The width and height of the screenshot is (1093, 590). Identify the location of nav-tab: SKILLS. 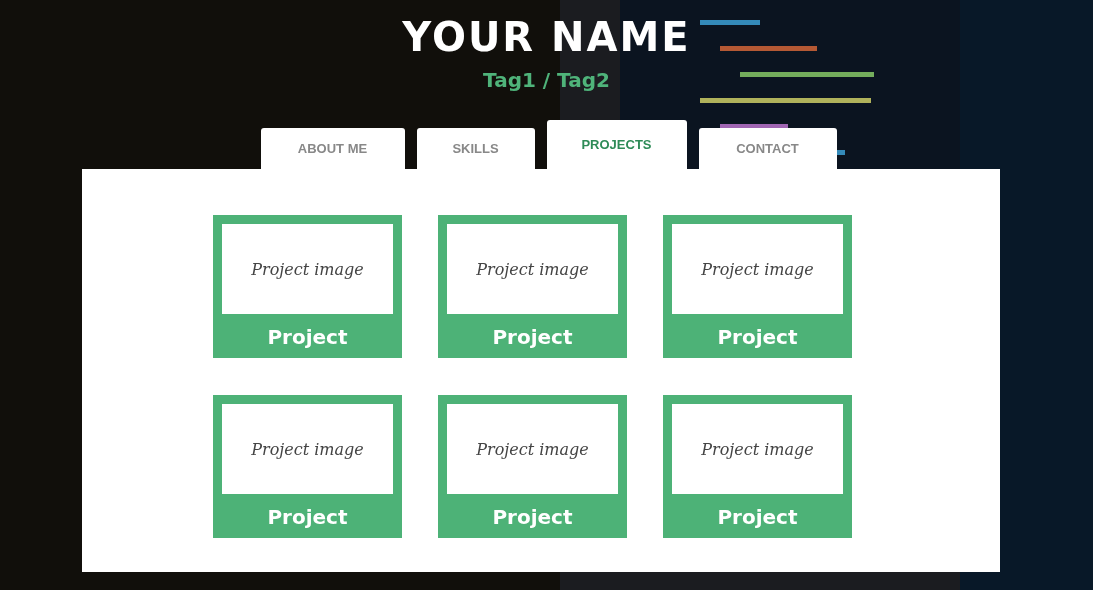
(475, 148).